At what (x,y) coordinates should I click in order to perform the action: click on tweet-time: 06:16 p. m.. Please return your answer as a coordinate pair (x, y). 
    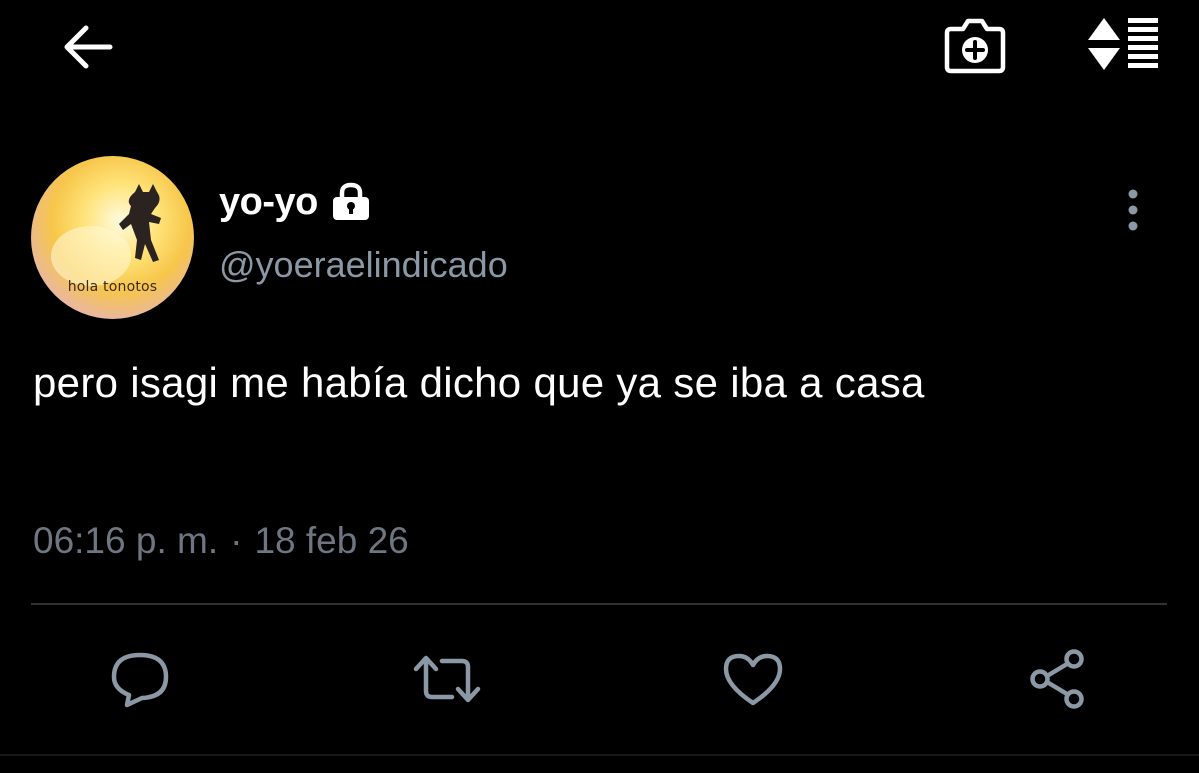
    Looking at the image, I should click on (126, 540).